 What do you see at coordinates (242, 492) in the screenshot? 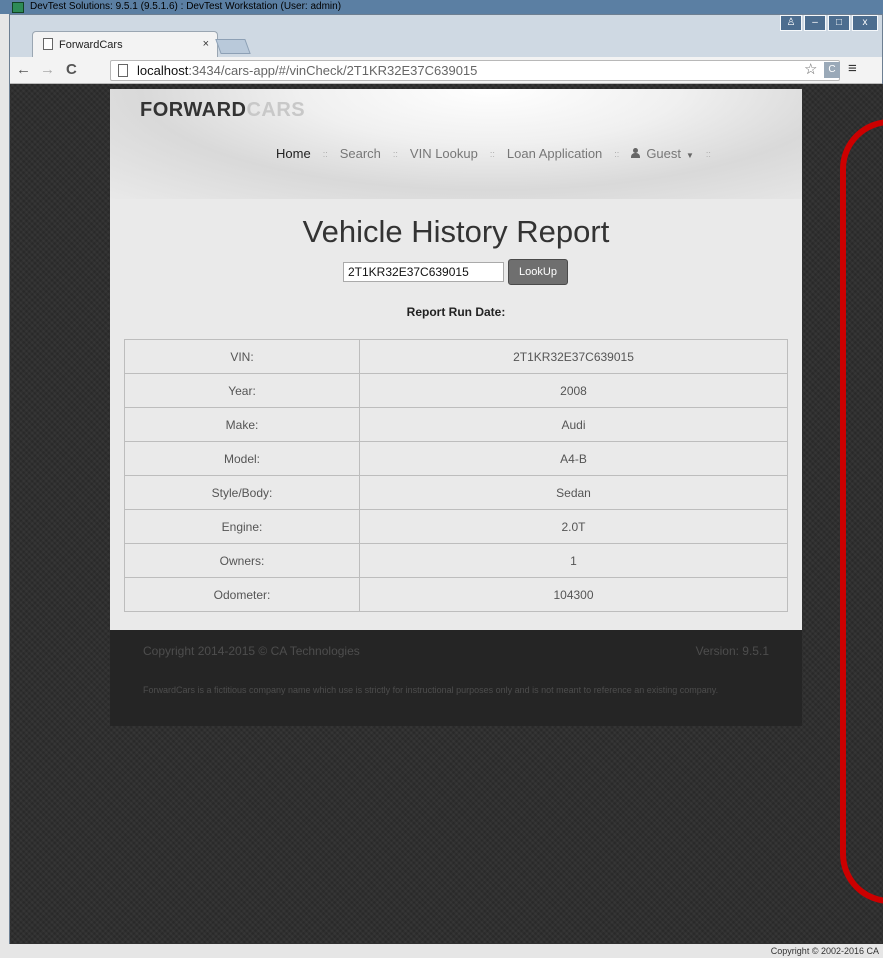
I see `row-key: Style/Body:` at bounding box center [242, 492].